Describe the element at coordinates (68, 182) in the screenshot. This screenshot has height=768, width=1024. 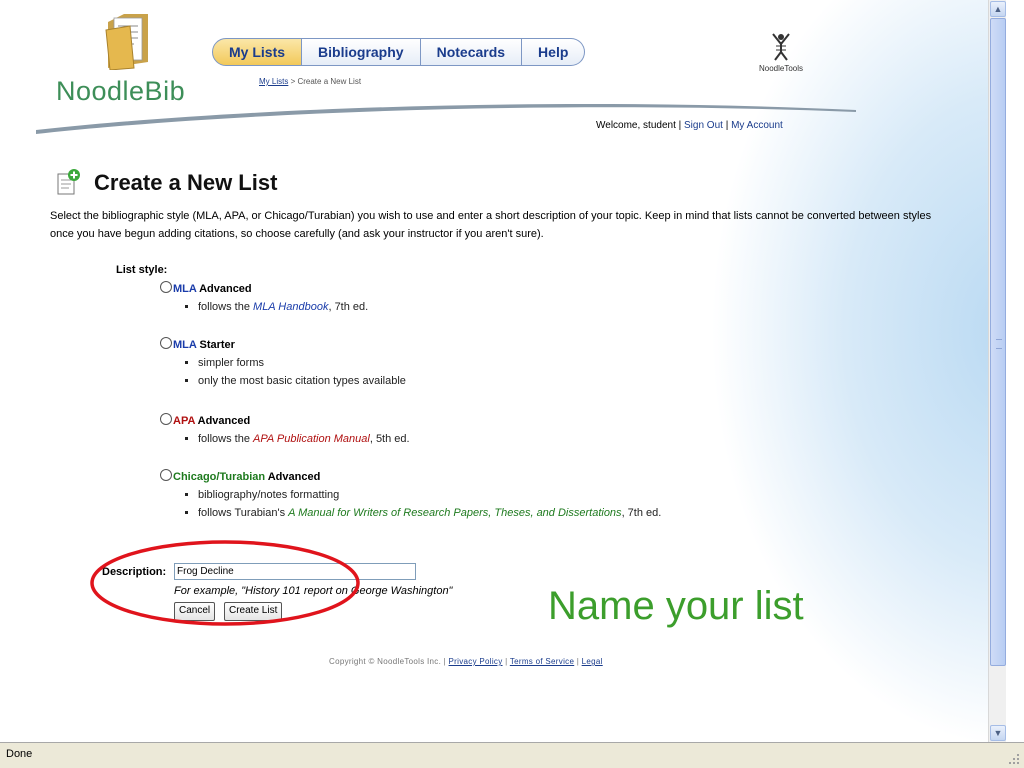
I see `new-list-icon` at that location.